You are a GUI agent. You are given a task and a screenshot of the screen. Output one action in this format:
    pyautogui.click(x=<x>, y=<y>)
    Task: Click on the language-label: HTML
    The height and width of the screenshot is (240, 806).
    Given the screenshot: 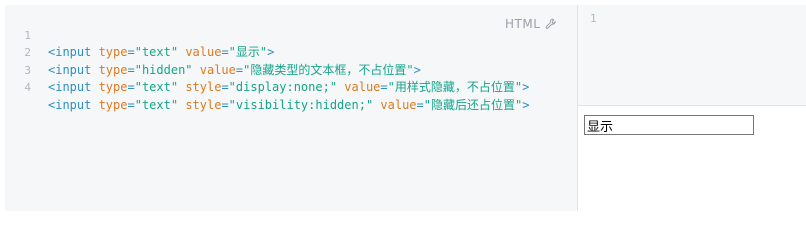 What is the action you would take?
    pyautogui.click(x=523, y=24)
    